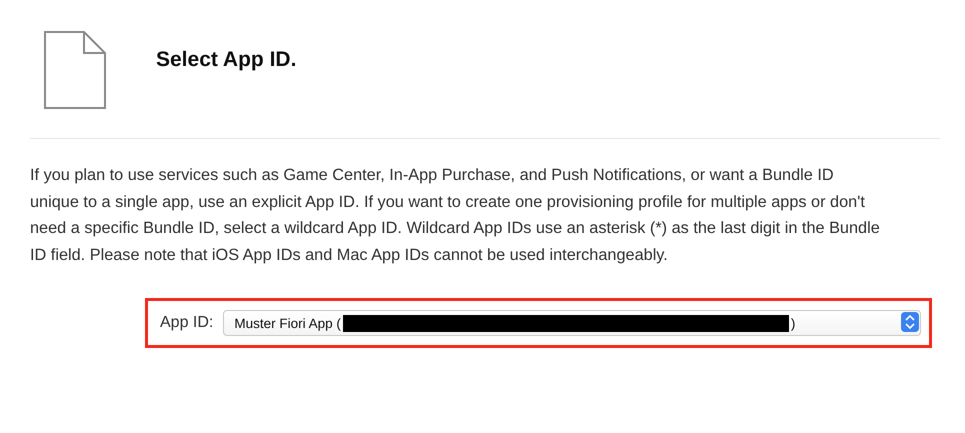  I want to click on select-value-end: ), so click(793, 323).